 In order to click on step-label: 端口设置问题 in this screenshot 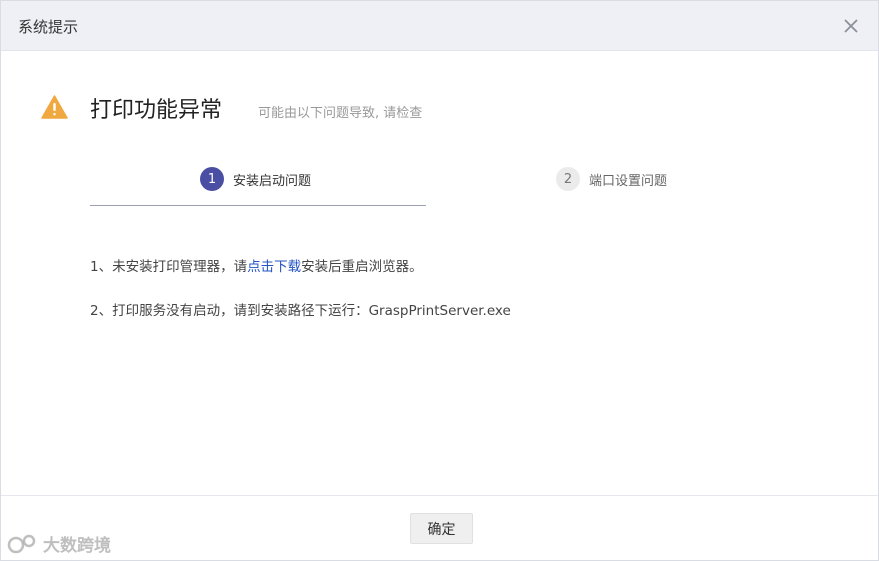, I will do `click(628, 181)`.